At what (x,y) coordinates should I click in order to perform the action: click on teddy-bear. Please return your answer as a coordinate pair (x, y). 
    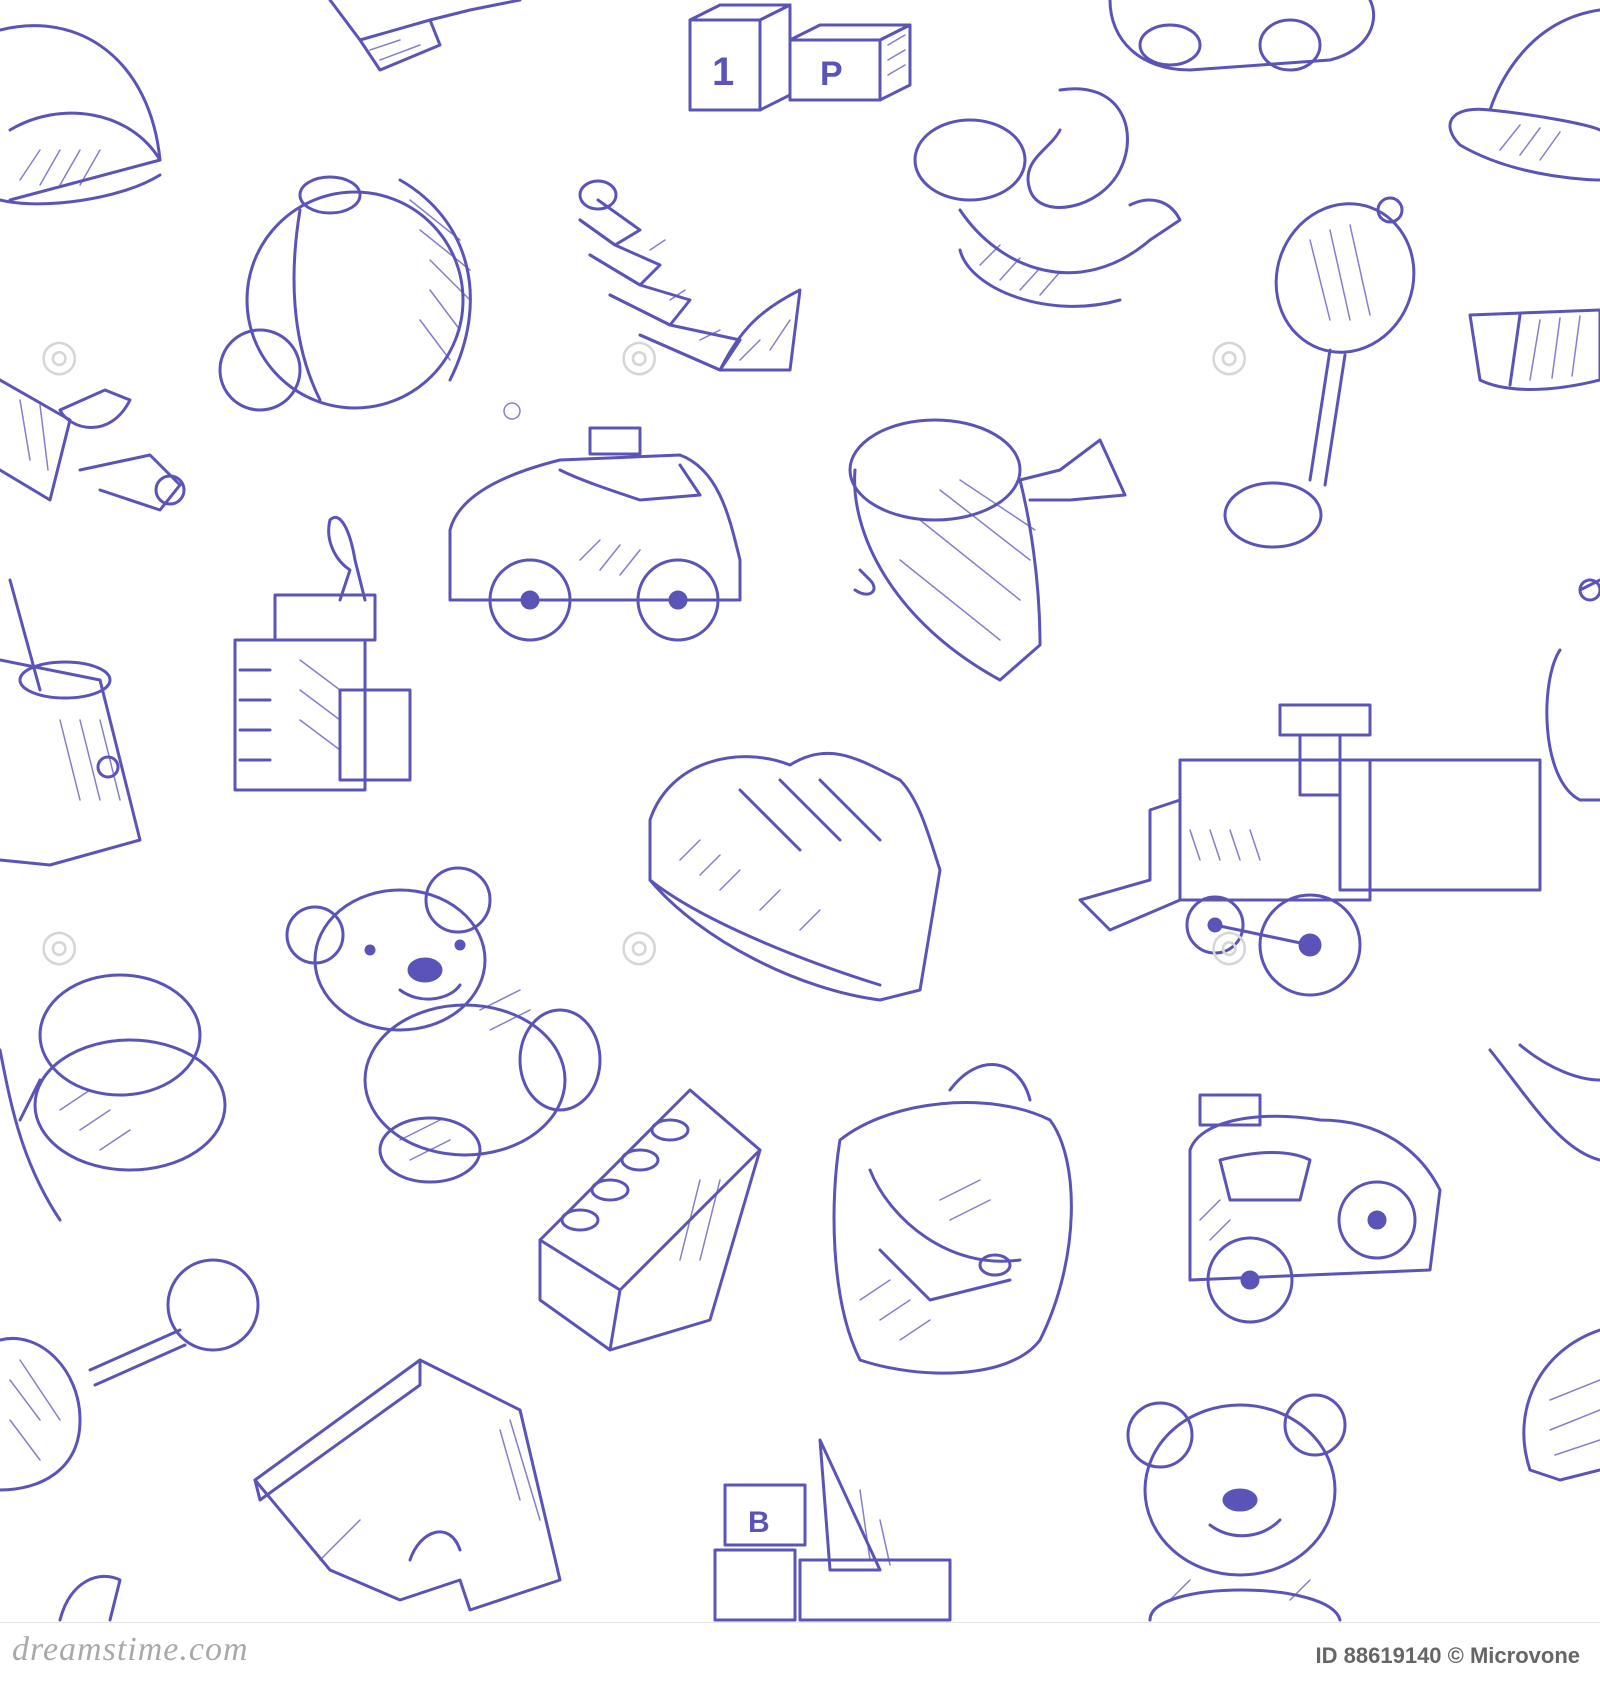
    Looking at the image, I should click on (443, 1025).